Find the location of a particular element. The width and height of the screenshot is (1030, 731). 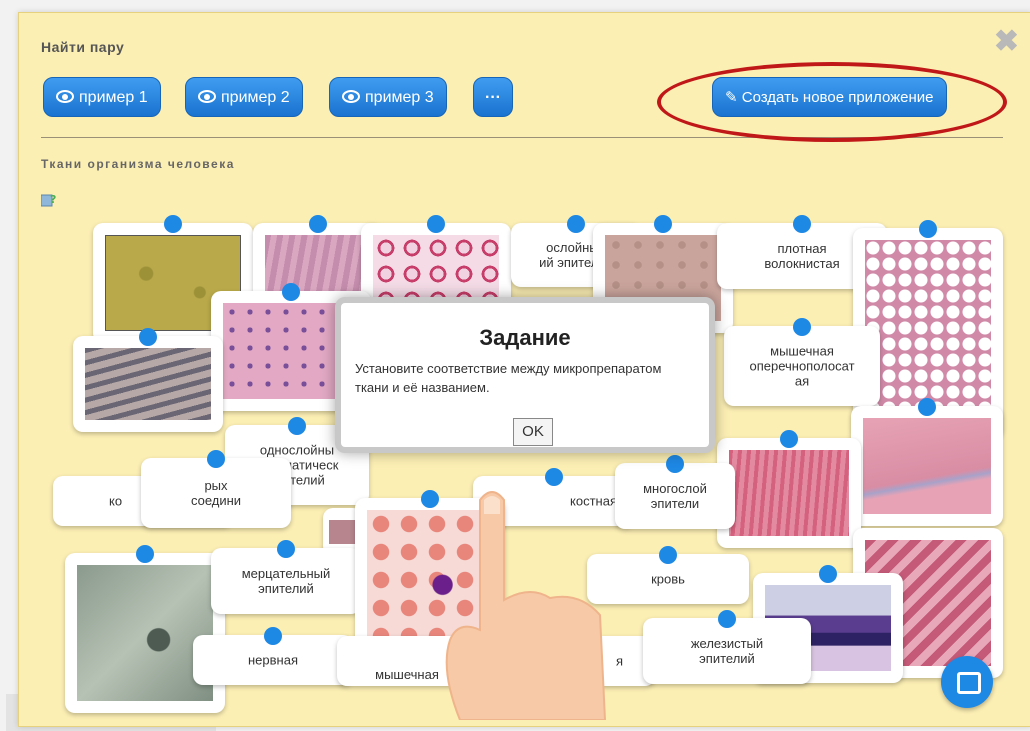

example-3-button: пример 3 is located at coordinates (388, 97).